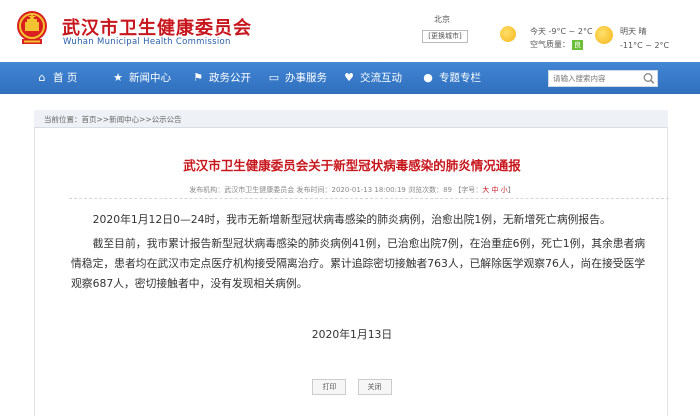  I want to click on breadcrumb-text: 当前位置：首页>>新闻中心>>公示公告, so click(113, 119).